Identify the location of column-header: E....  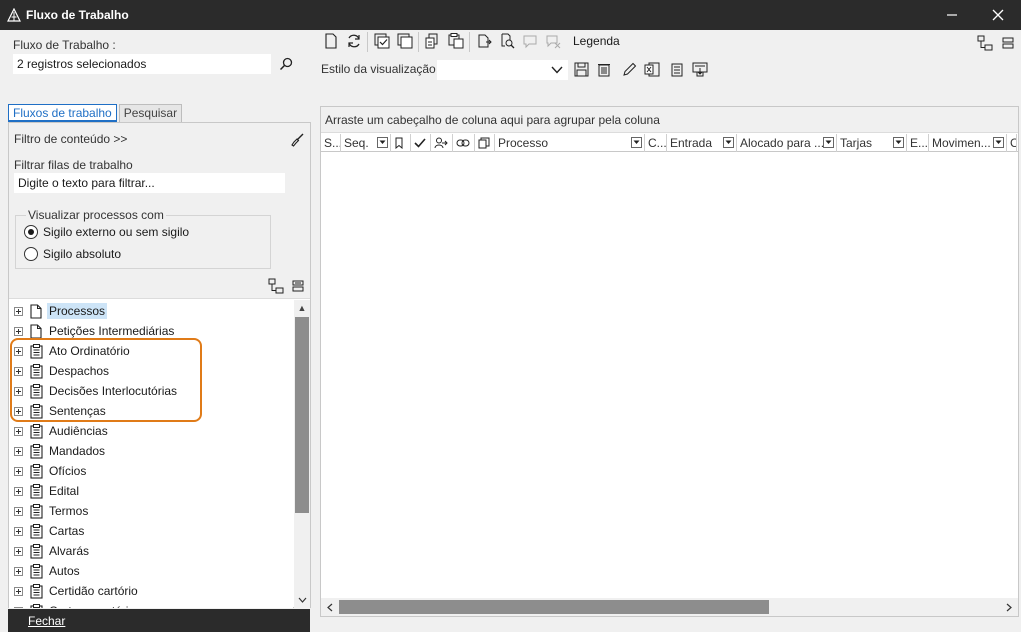
(918, 143).